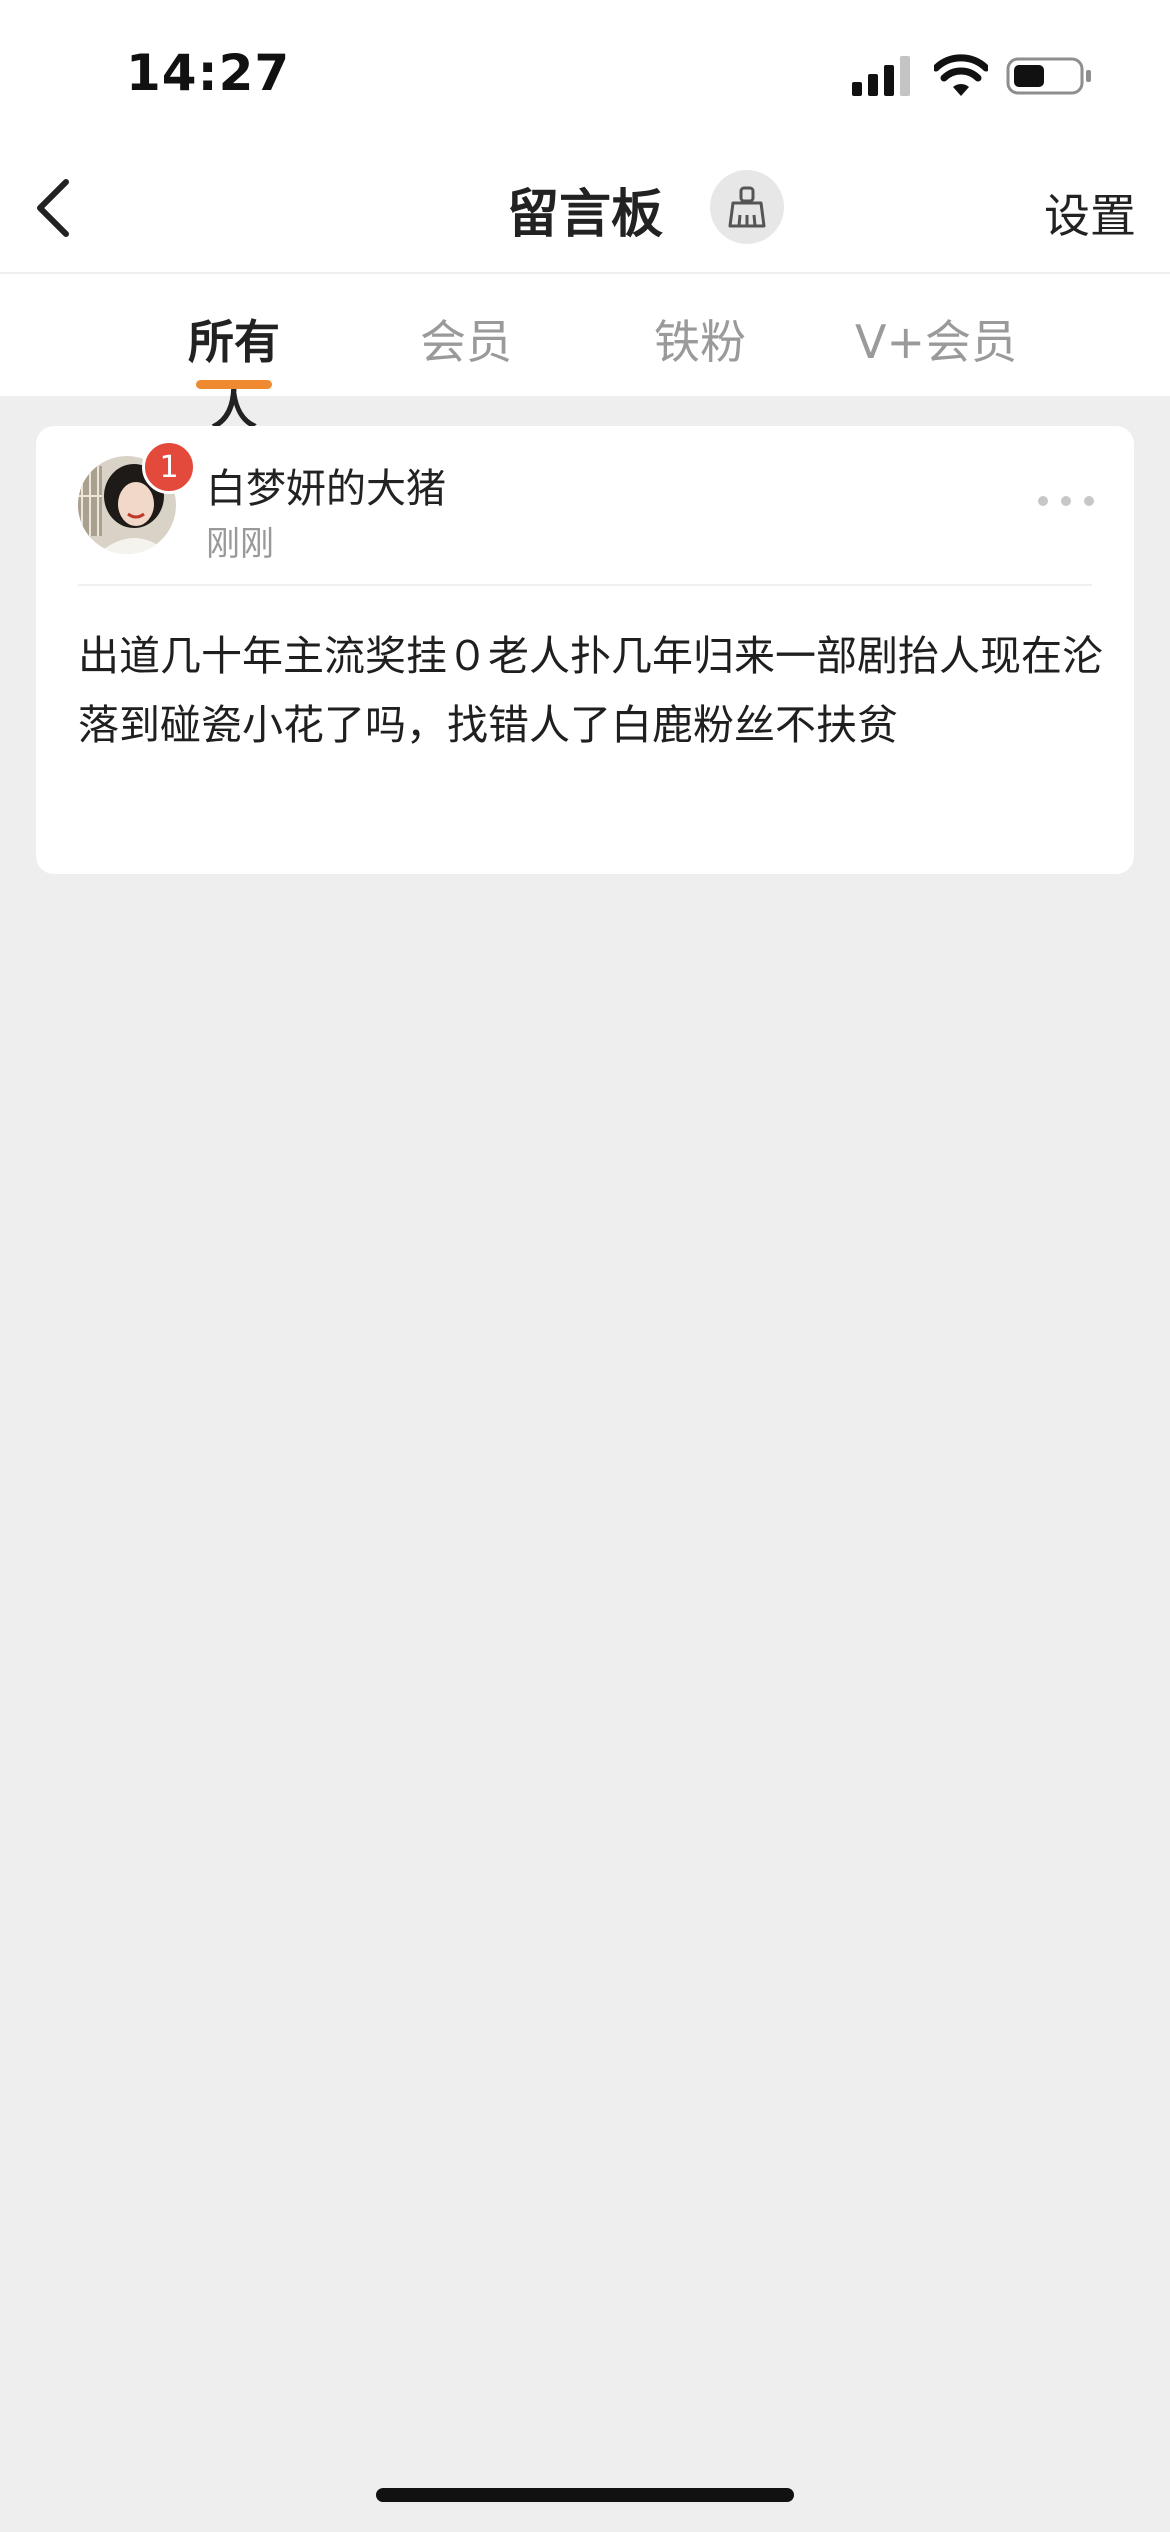  Describe the element at coordinates (936, 339) in the screenshot. I see `tab-vplus-members: V+会员` at that location.